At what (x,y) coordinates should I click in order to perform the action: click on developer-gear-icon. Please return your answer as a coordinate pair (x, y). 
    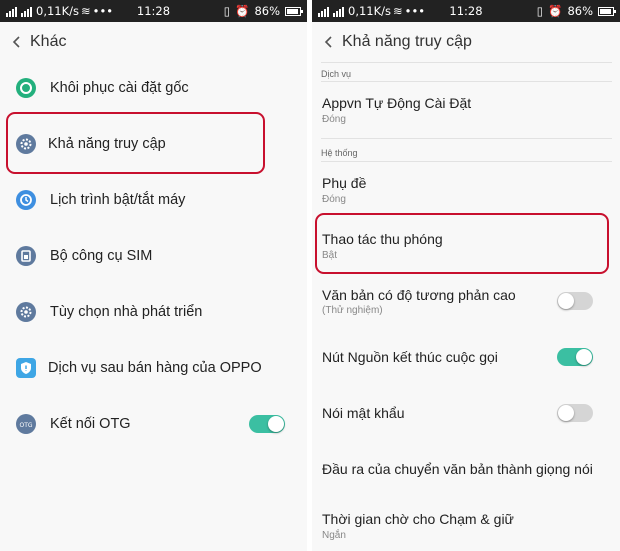
    Looking at the image, I should click on (26, 312).